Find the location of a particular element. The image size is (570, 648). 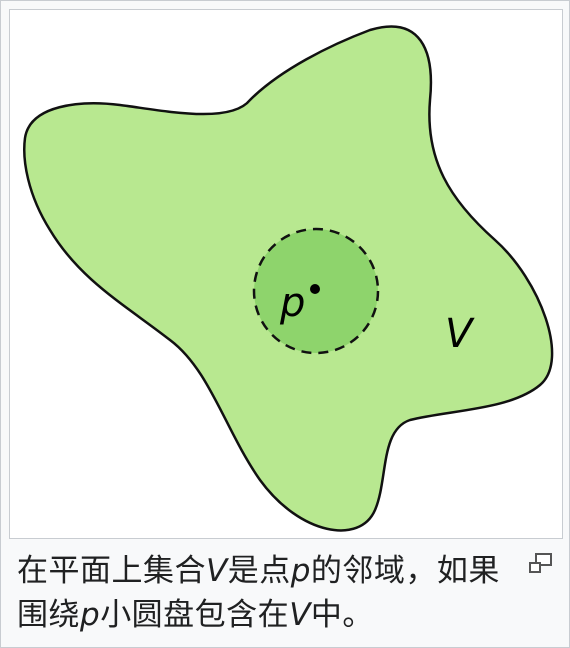

figure-caption: 在平面上集合V是点p的邻域，如果围绕p小圆盘包含在V中。 is located at coordinates (262, 593).